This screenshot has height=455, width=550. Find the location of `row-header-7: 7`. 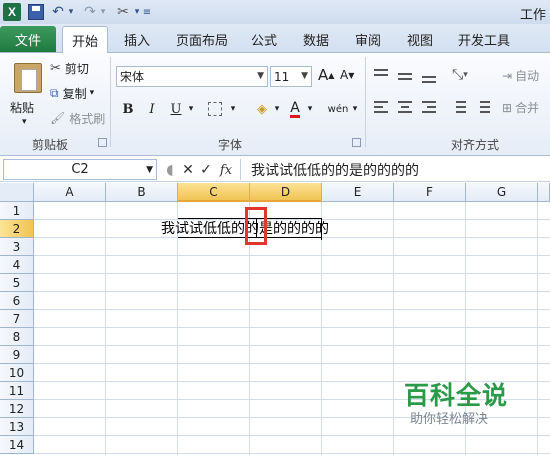

row-header-7: 7 is located at coordinates (17, 319).